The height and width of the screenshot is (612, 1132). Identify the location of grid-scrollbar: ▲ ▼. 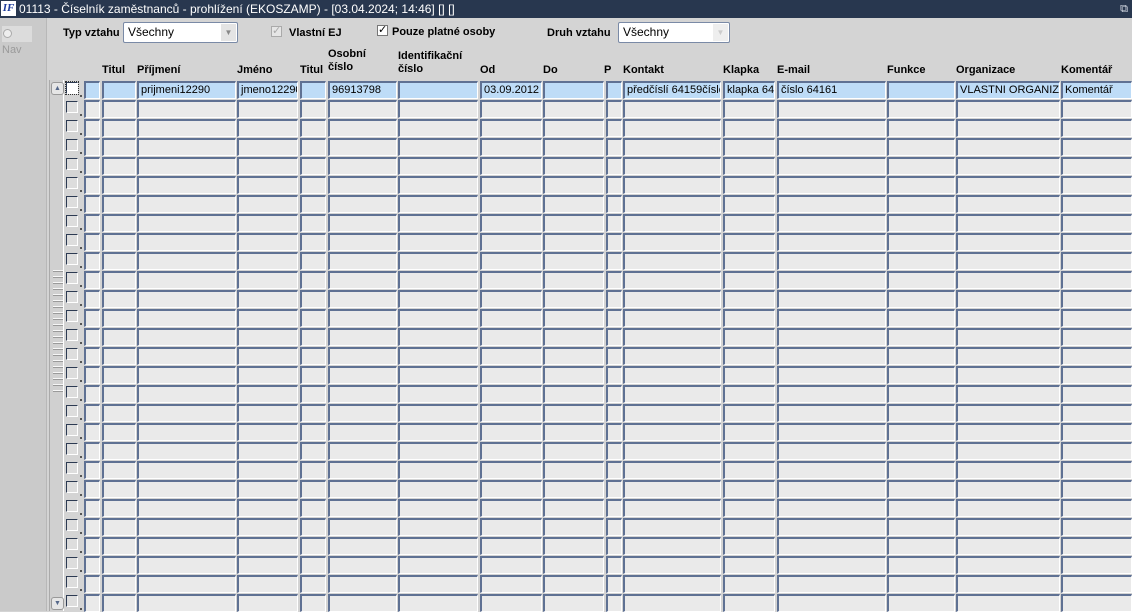
(56, 345).